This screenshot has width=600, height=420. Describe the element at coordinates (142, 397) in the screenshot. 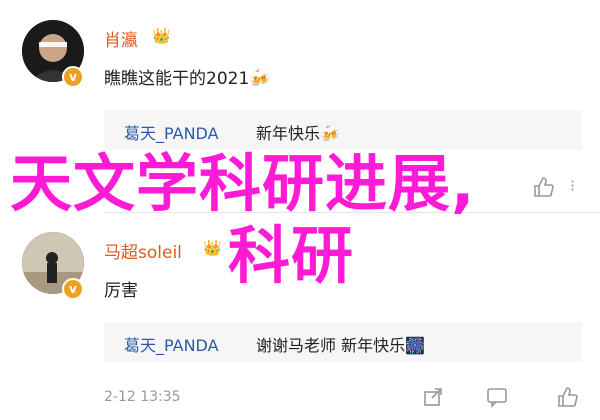

I see `timestamp: 2-12 13:35` at that location.